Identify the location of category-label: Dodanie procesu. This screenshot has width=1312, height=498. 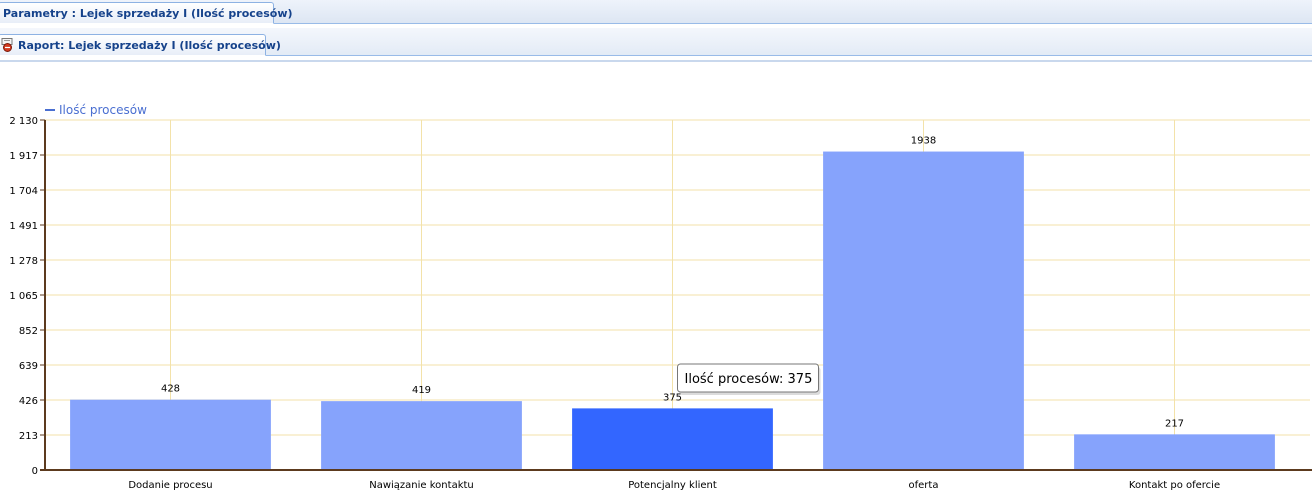
(170, 485).